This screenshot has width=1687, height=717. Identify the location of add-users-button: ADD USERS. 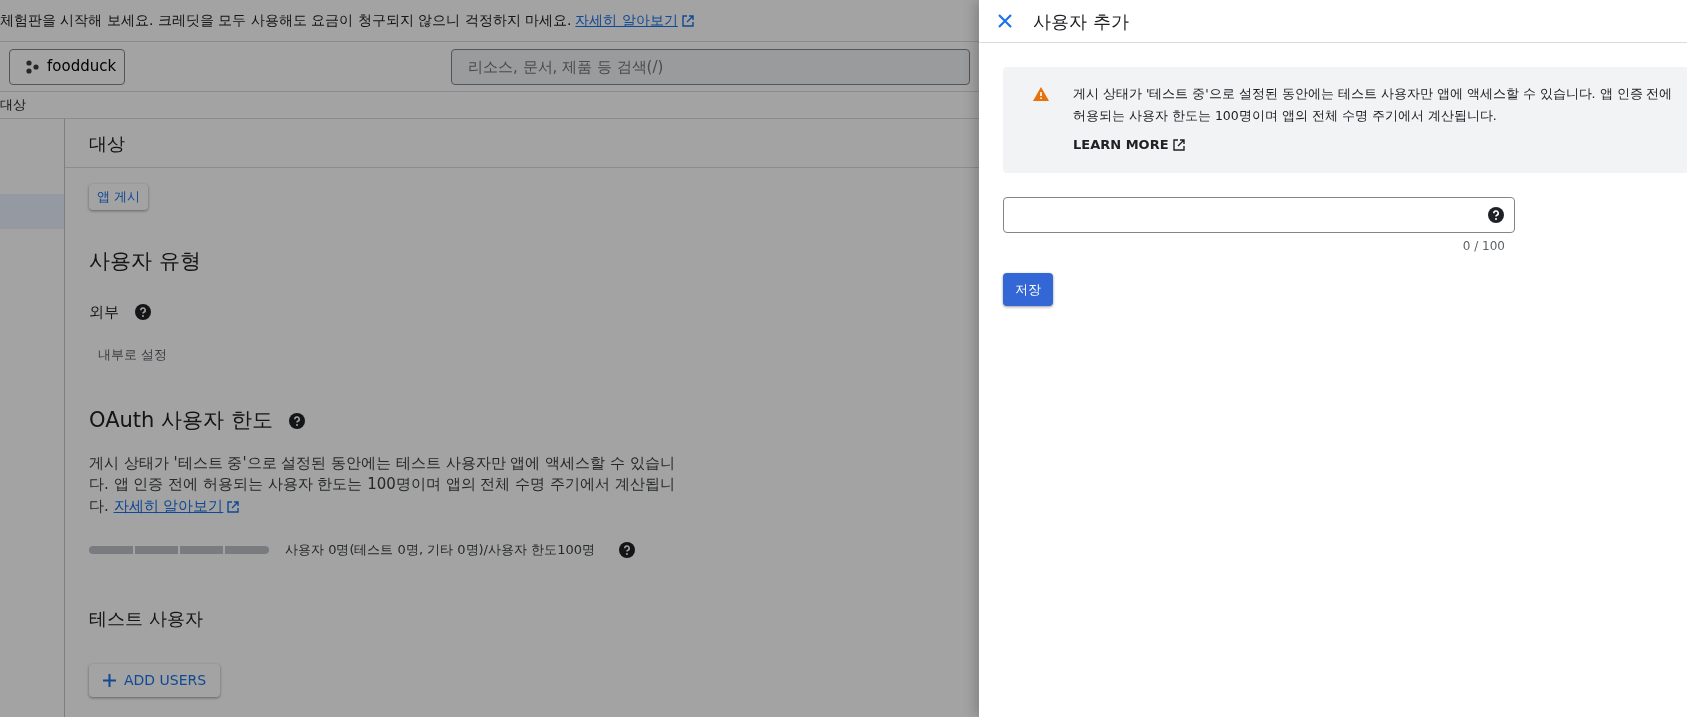
(155, 681).